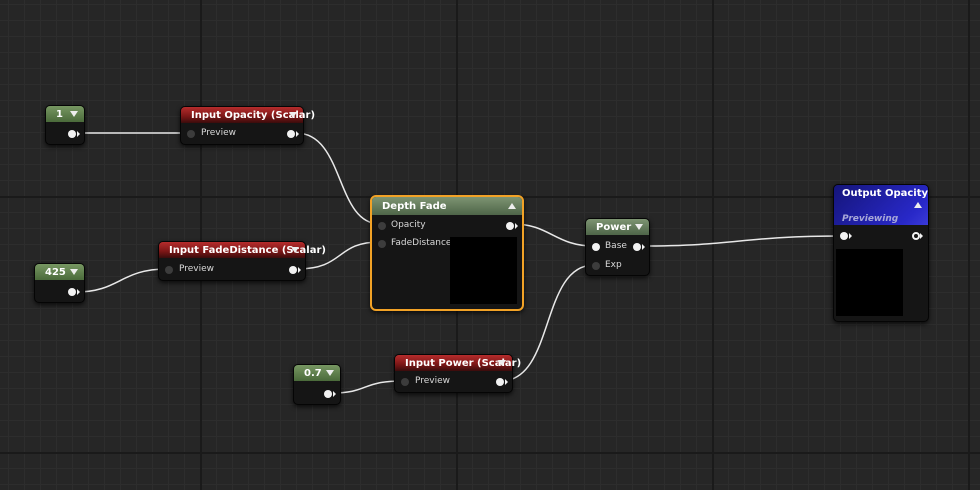 The width and height of the screenshot is (980, 490). Describe the element at coordinates (247, 250) in the screenshot. I see `node-title: Input FadeDistance (Scalar)` at that location.